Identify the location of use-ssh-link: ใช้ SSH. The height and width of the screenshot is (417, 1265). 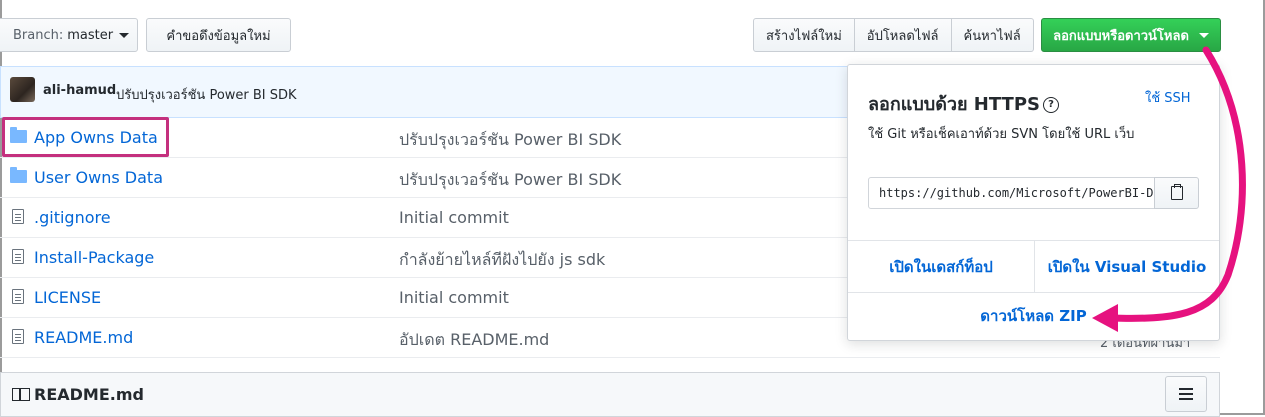
(1168, 97).